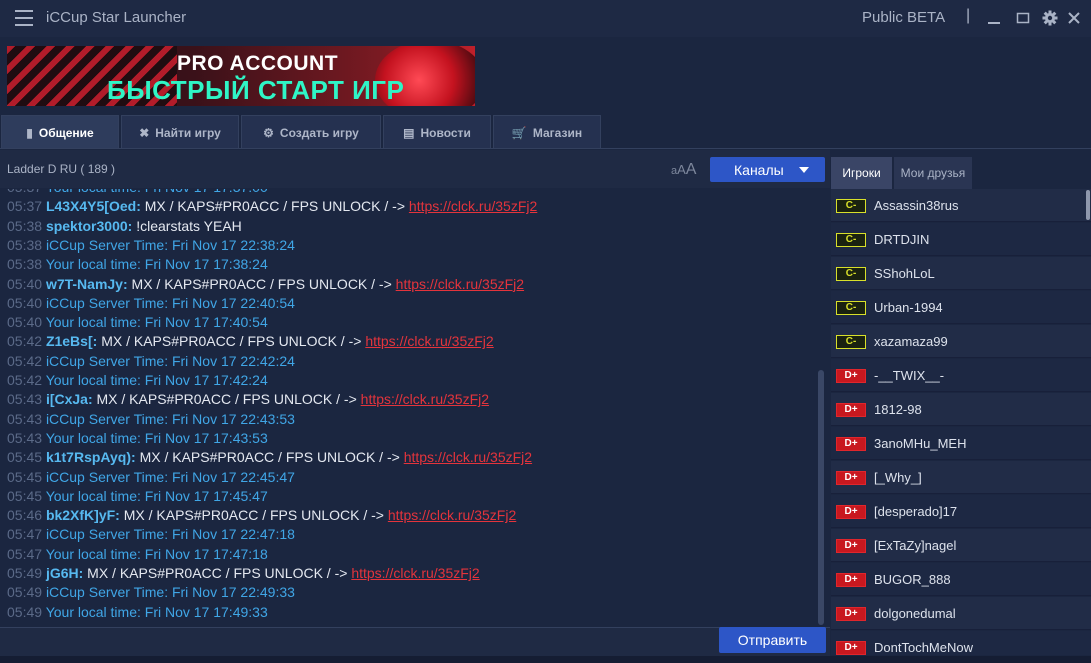 Image resolution: width=1091 pixels, height=663 pixels. I want to click on message-author: k1t7RspAyq):, so click(91, 457).